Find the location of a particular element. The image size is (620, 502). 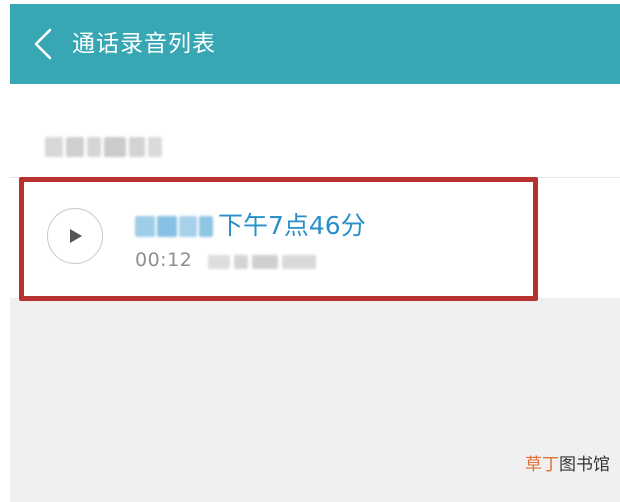

contact-line: 下午7点46分 is located at coordinates (315, 226).